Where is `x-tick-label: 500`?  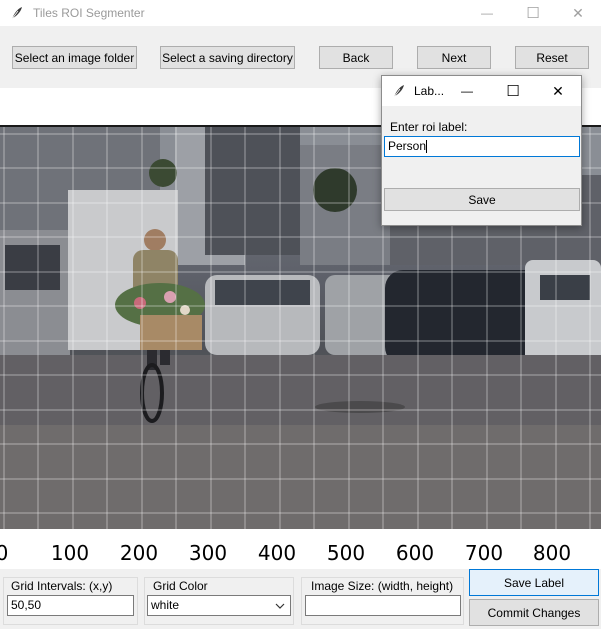
x-tick-label: 500 is located at coordinates (346, 553).